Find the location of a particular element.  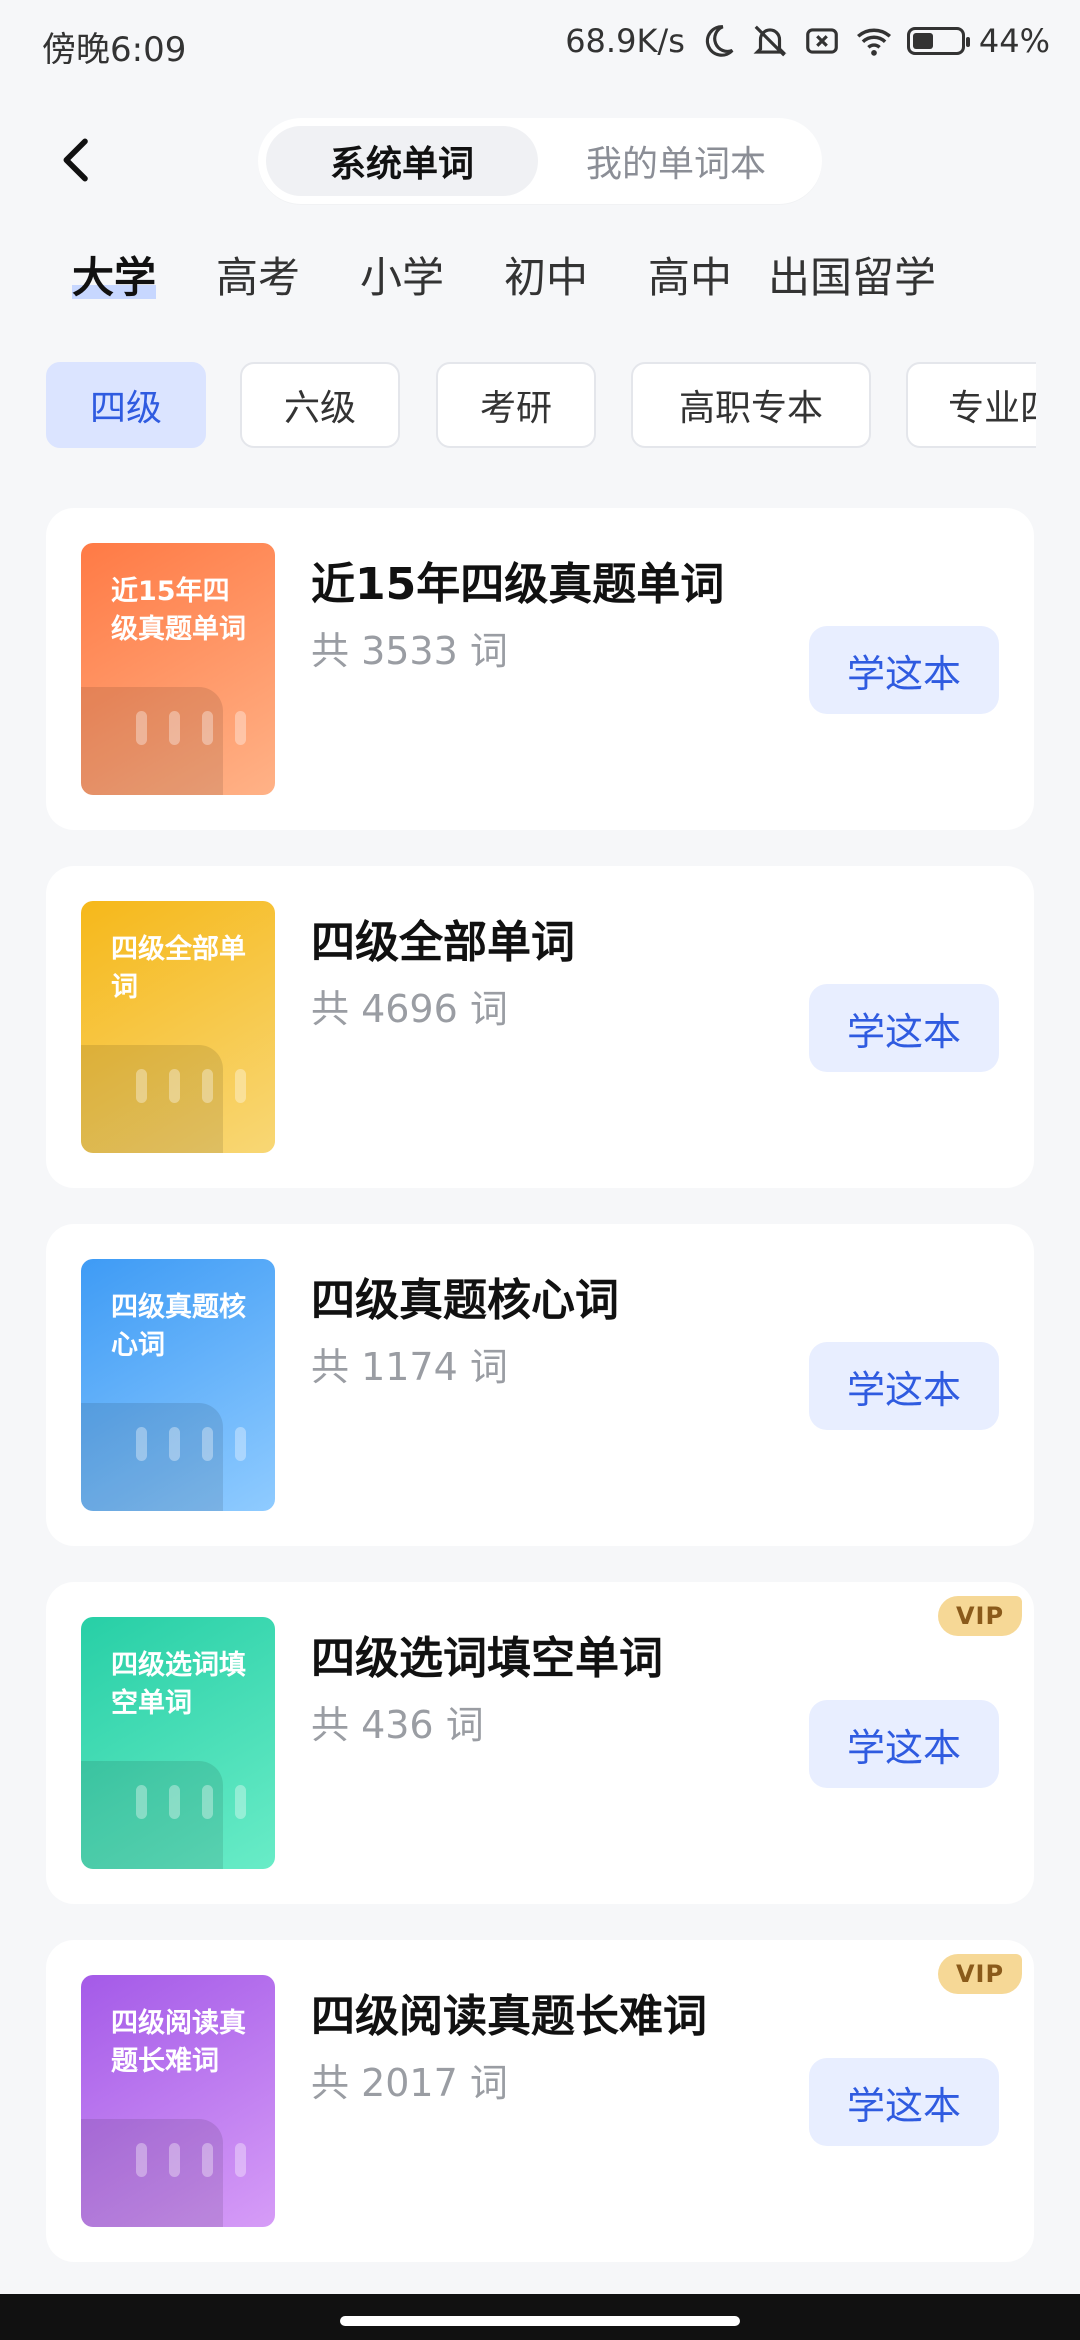

level-tab-junior-high: 初中 is located at coordinates (546, 274).